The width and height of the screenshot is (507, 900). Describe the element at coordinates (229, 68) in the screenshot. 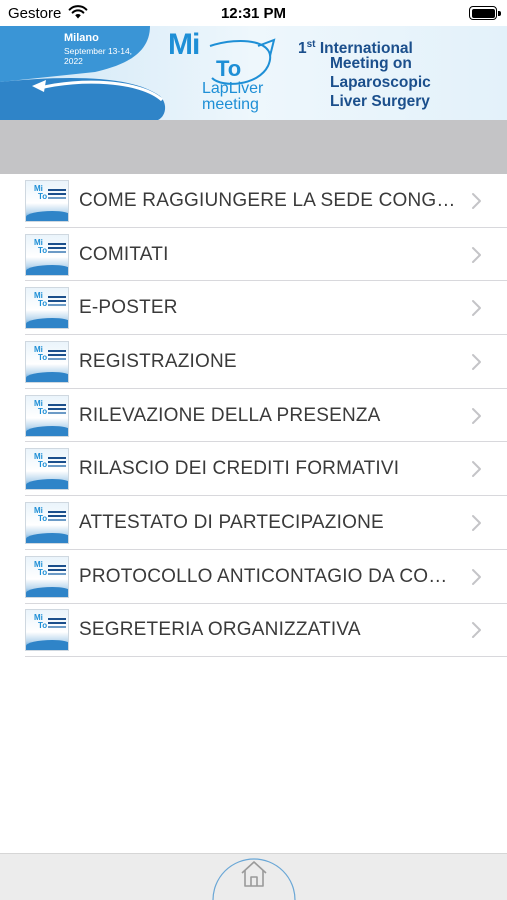

I see `banner-logo-to: To` at that location.